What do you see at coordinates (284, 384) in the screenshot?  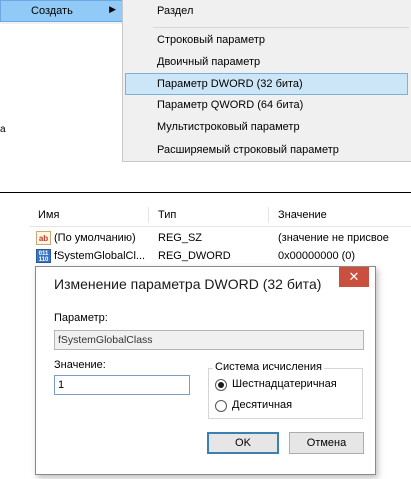 I see `radio-hex-label: Шестнадцатеричная` at bounding box center [284, 384].